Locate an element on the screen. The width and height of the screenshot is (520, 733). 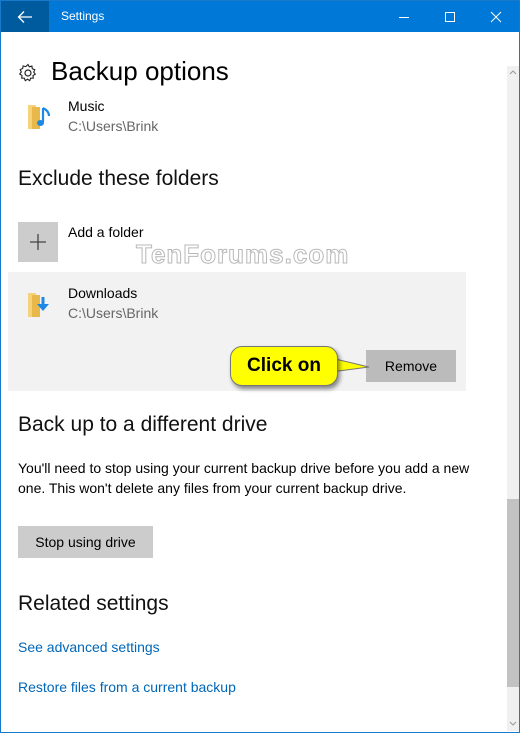
title-bar: Settings is located at coordinates (260, 16).